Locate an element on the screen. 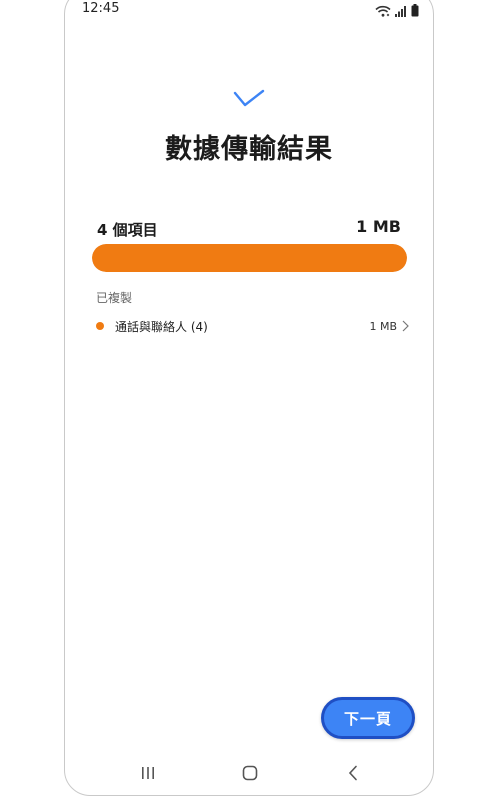 This screenshot has height=800, width=500. progress-bar is located at coordinates (249, 258).